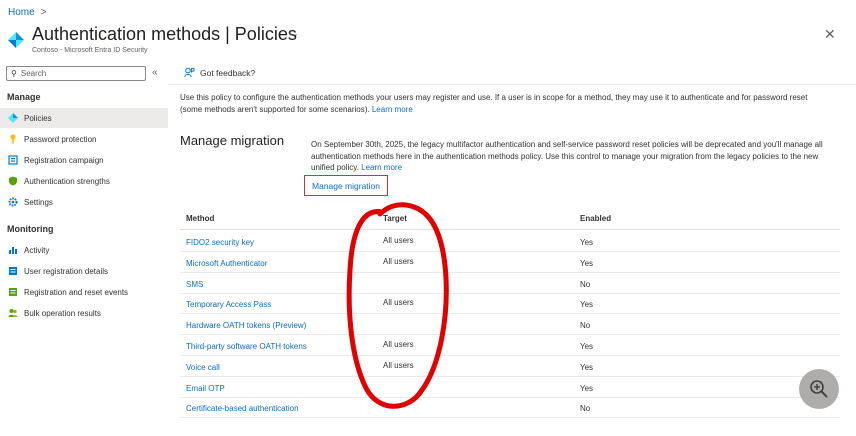  I want to click on sidebar-item-settings: Settings, so click(84, 202).